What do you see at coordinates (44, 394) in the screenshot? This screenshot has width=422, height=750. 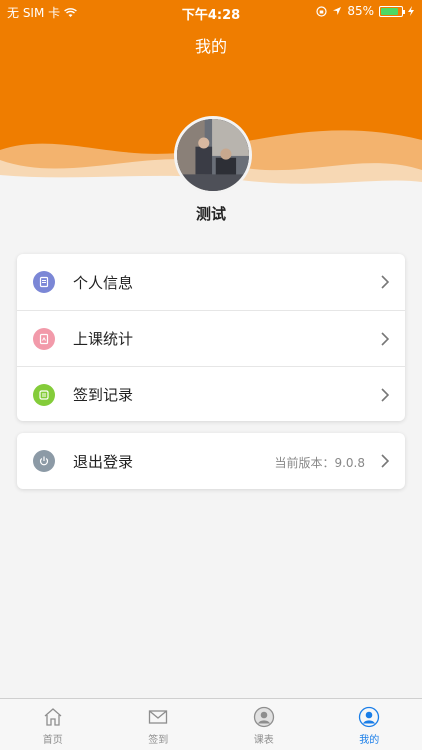 I see `checkin-icon` at bounding box center [44, 394].